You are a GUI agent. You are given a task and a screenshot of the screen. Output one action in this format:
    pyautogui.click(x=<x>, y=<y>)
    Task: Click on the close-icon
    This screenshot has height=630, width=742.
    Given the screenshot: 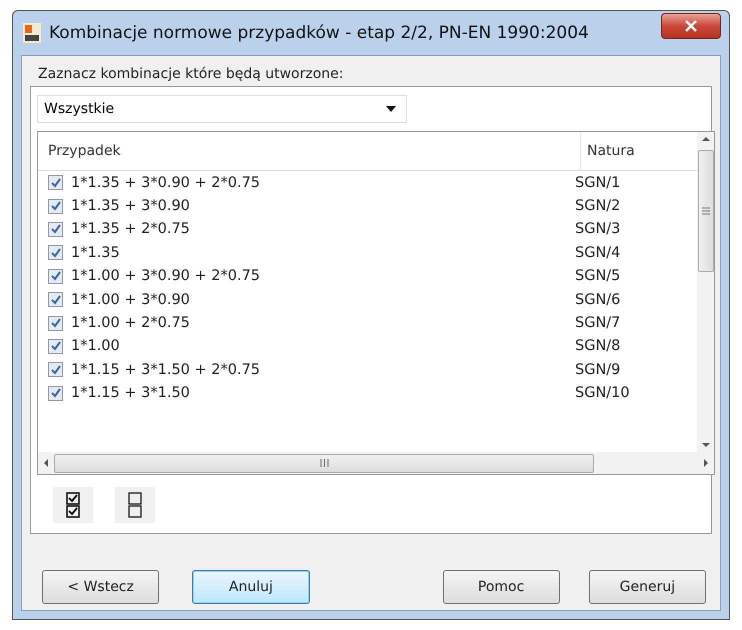 What is the action you would take?
    pyautogui.click(x=691, y=26)
    